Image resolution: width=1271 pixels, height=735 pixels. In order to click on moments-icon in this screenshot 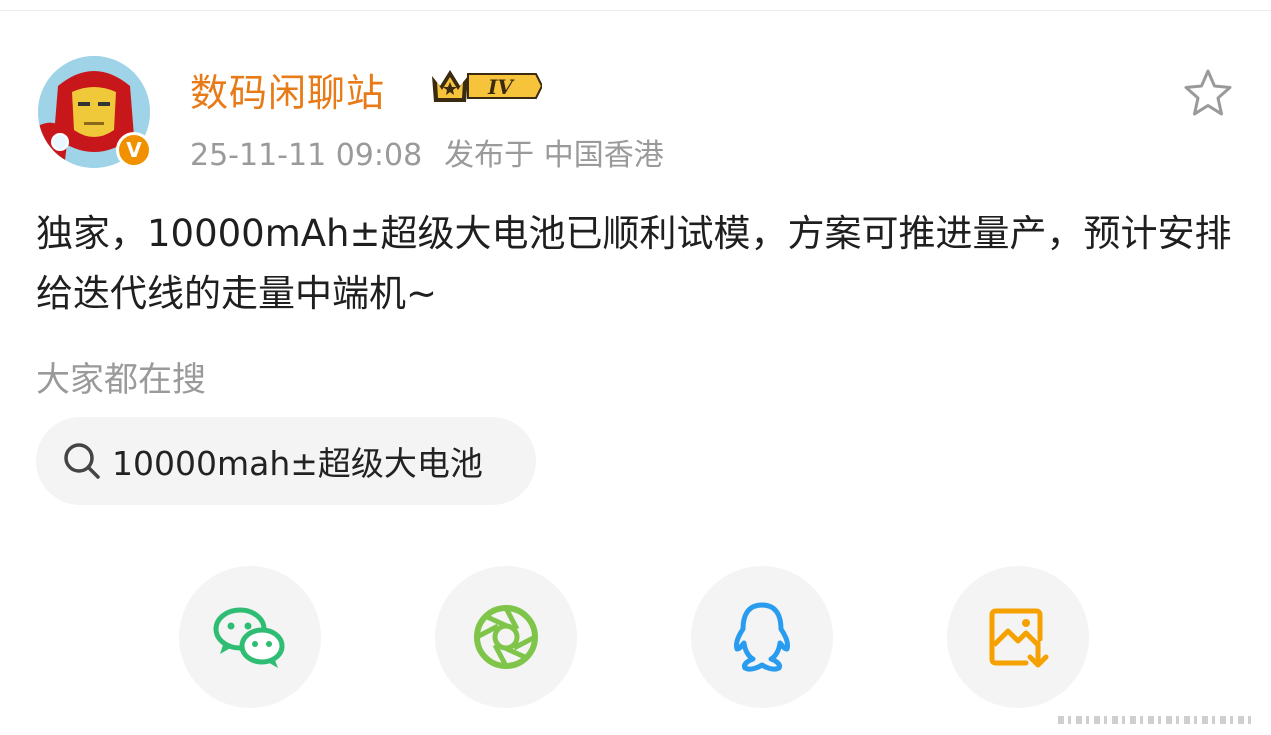, I will do `click(506, 637)`.